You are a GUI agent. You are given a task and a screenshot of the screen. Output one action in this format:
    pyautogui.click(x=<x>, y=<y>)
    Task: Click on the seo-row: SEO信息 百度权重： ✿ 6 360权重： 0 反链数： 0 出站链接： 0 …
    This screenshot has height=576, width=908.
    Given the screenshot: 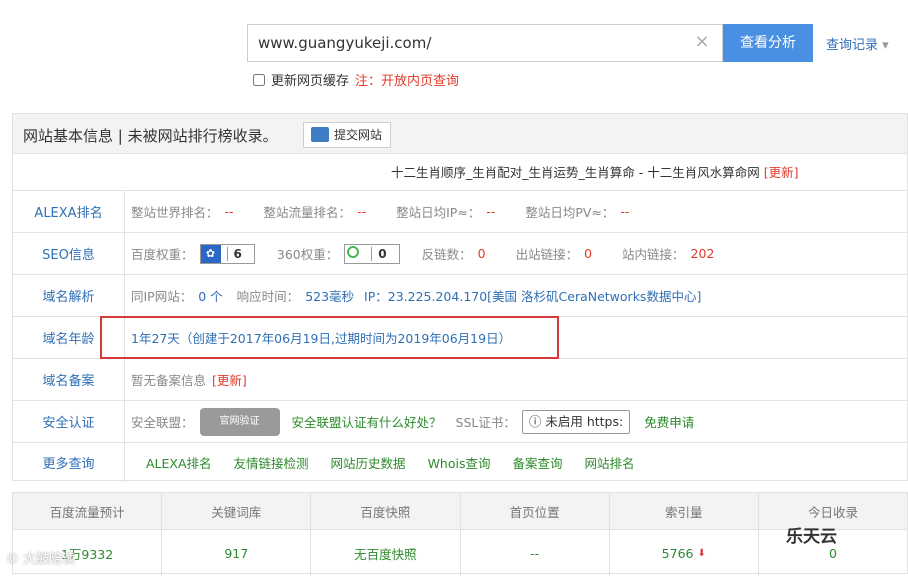 What is the action you would take?
    pyautogui.click(x=460, y=253)
    